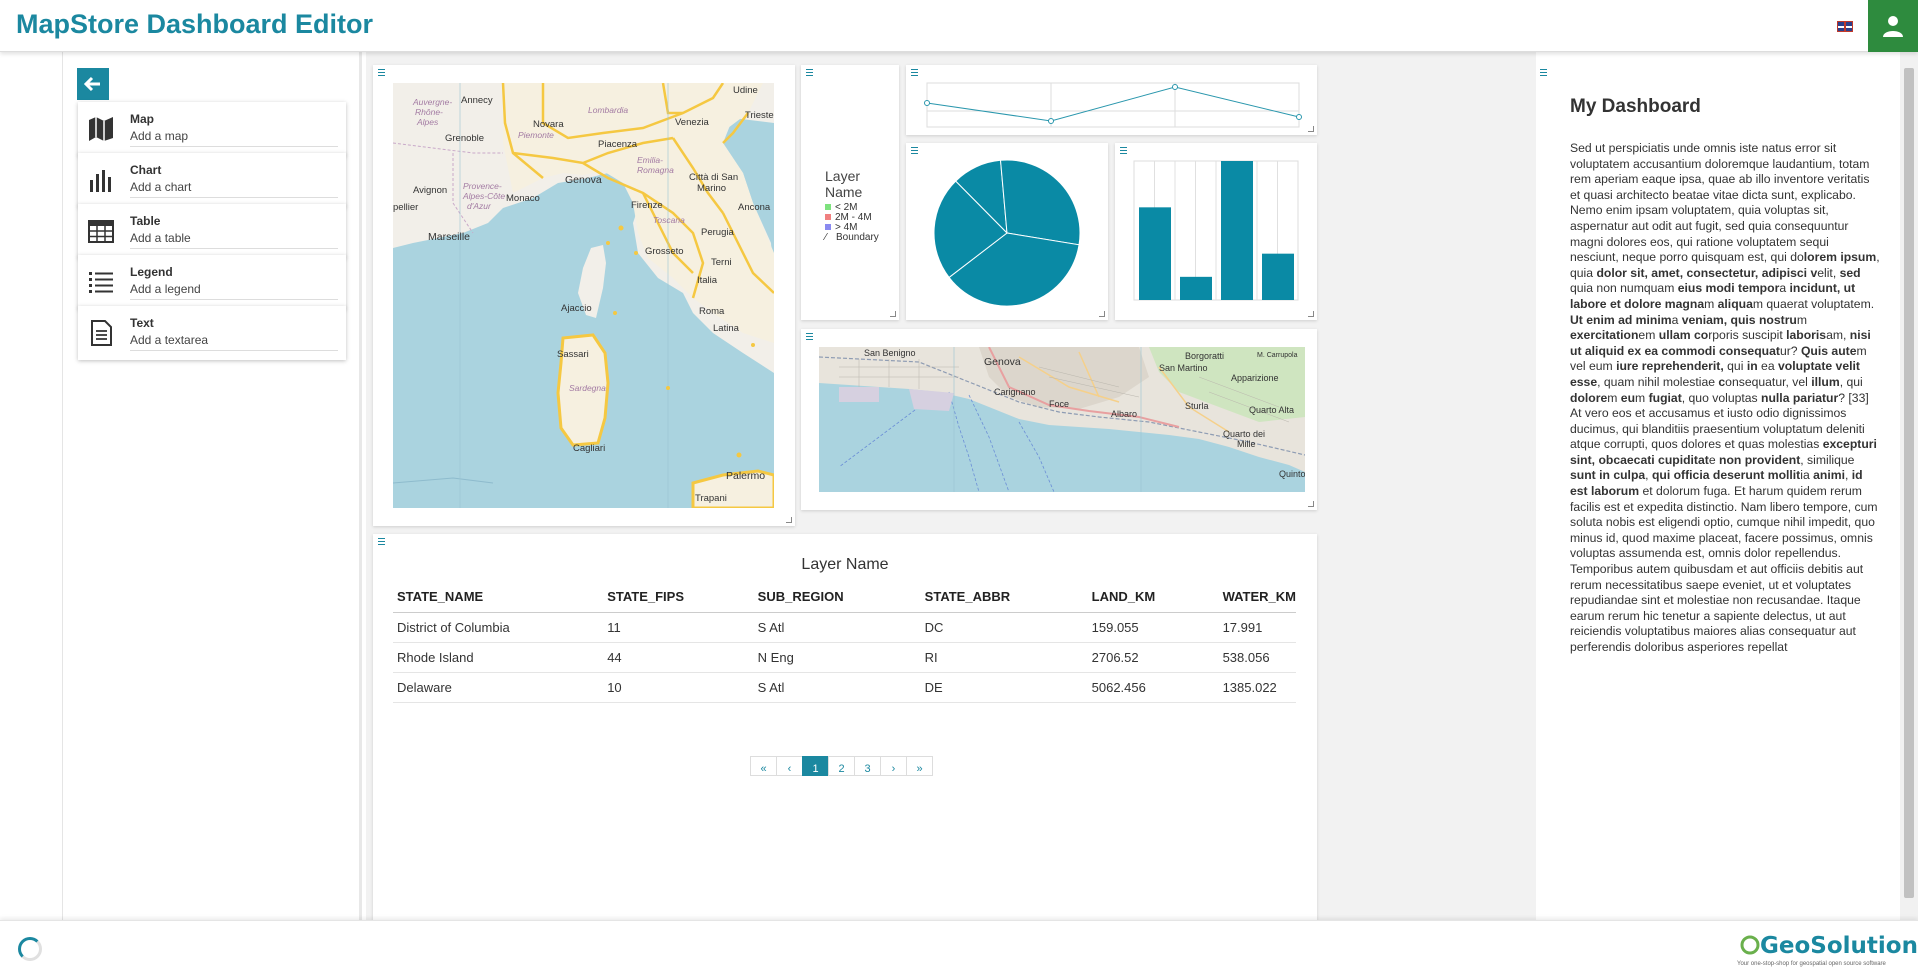 The height and width of the screenshot is (975, 1918). Describe the element at coordinates (212, 282) in the screenshot. I see `add-legend-widget: Legend Add a legend` at that location.